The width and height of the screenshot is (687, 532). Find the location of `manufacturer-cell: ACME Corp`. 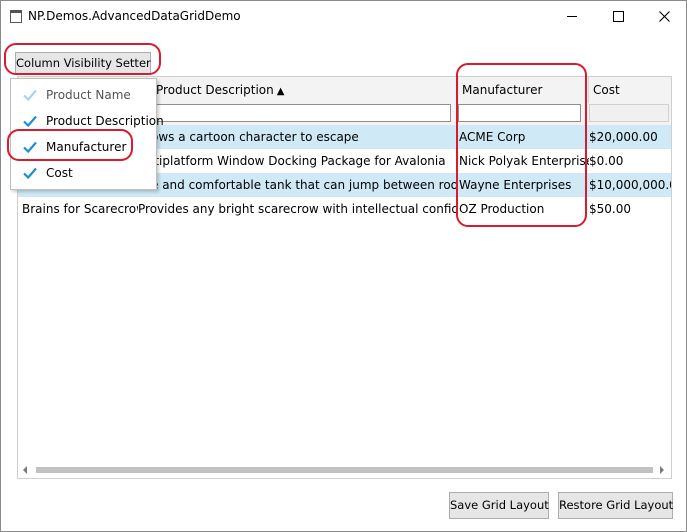

manufacturer-cell: ACME Corp is located at coordinates (492, 137).